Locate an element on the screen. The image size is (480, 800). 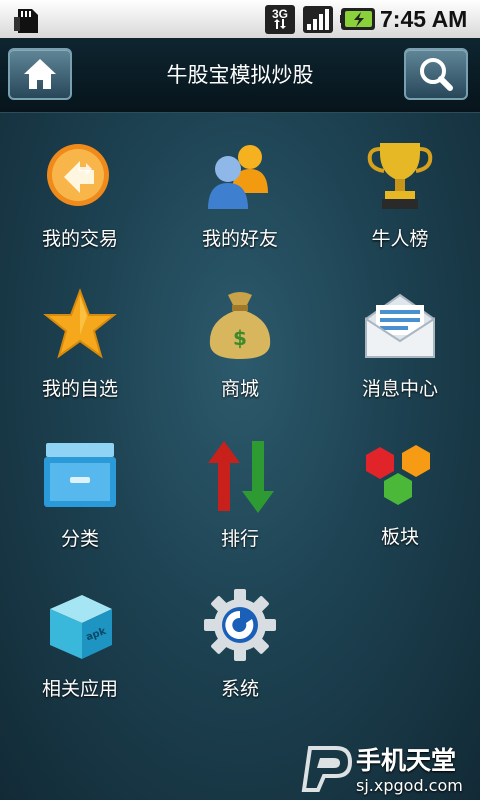
menu-item-label: 我的好友 is located at coordinates (239, 239).